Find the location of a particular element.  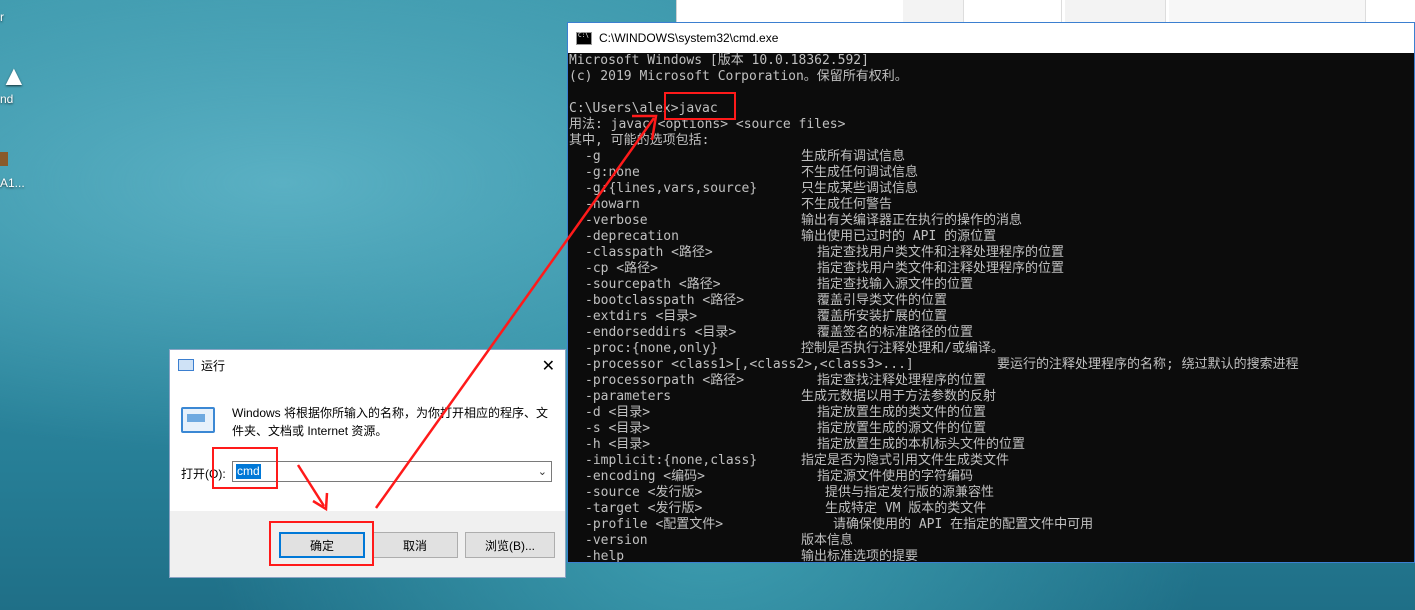

arrow-line-to-javac is located at coordinates (515, 313).